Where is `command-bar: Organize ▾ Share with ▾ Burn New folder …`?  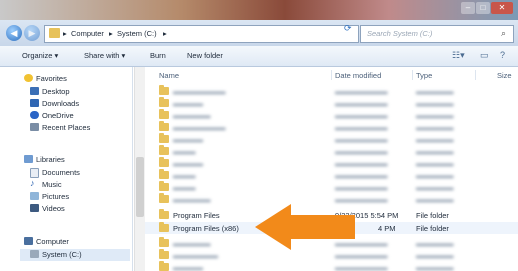
command-bar: Organize ▾ Share with ▾ Burn New folder … is located at coordinates (259, 56).